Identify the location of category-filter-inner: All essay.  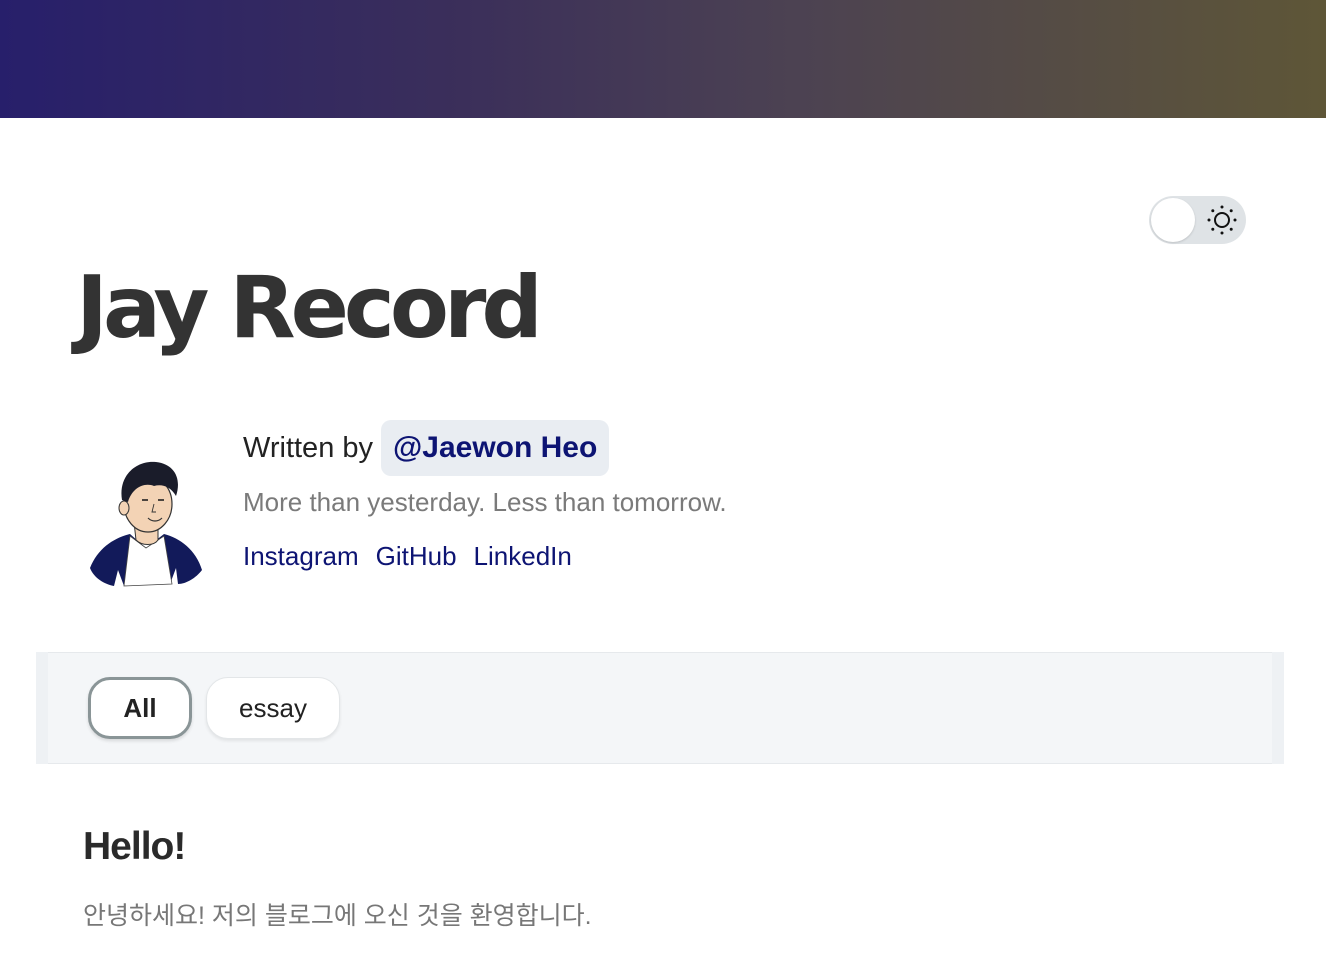
(660, 708).